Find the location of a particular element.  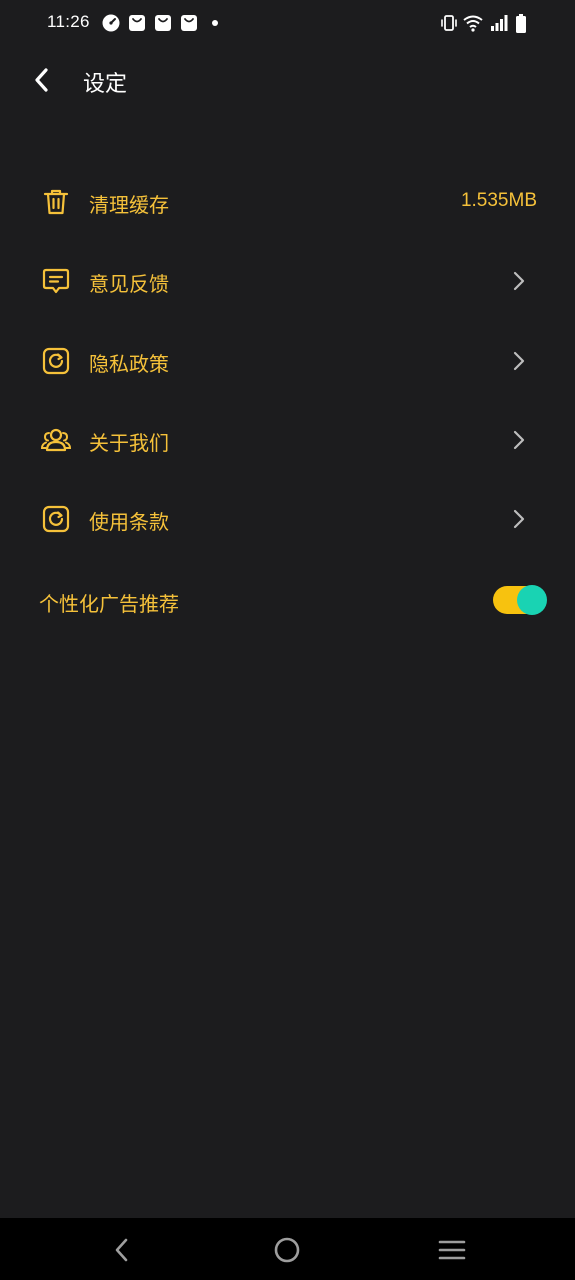

settings-item-privacy-policy: 隐私政策 is located at coordinates (287, 360).